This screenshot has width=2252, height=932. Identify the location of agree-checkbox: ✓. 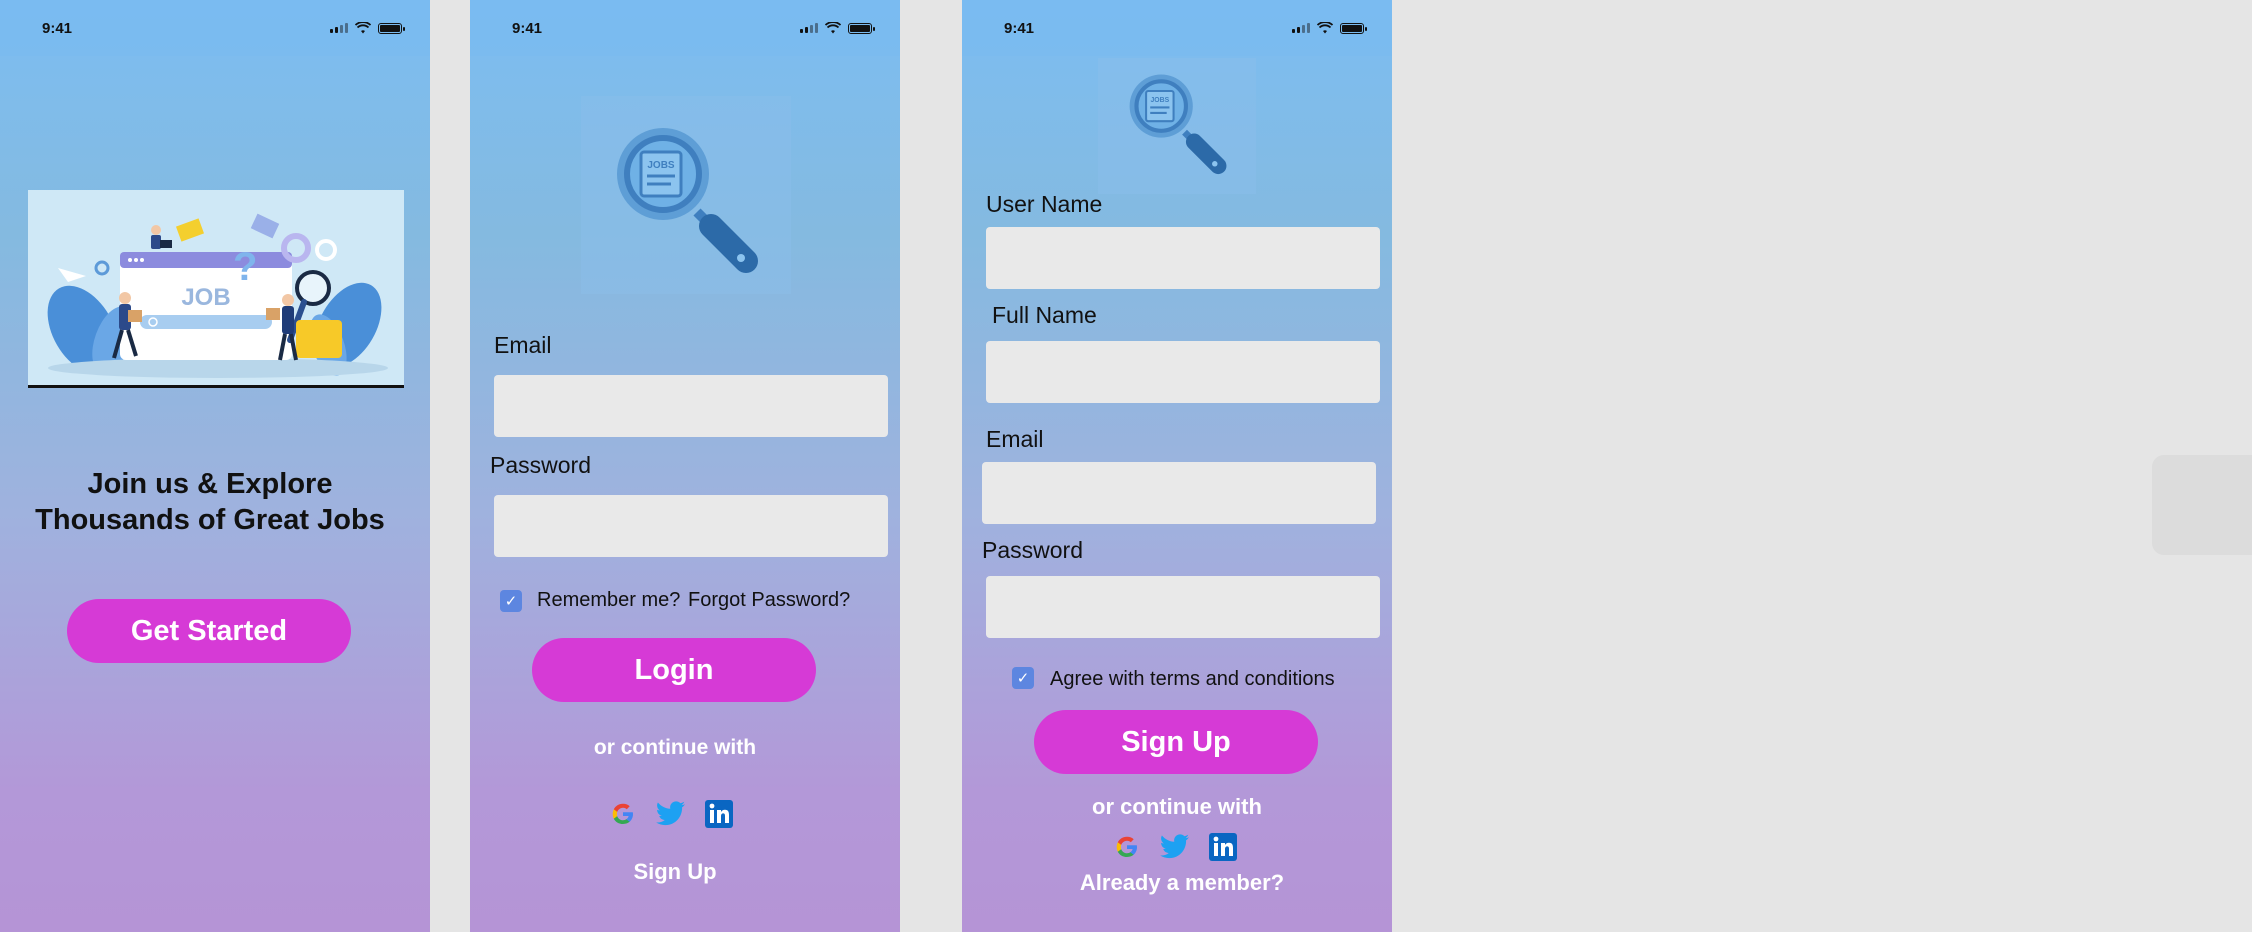
(1023, 678).